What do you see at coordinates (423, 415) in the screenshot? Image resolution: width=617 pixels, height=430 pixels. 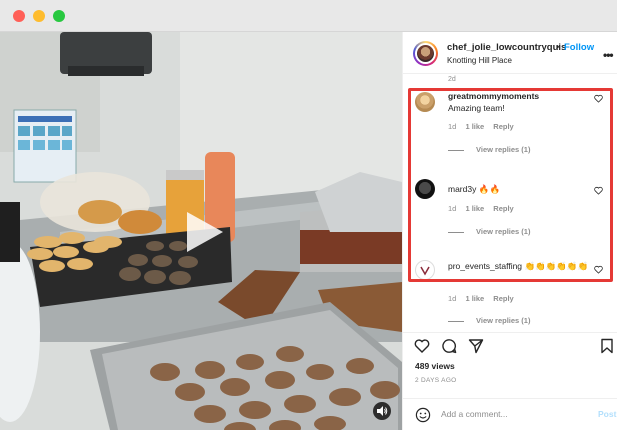 I see `emoji-icon` at bounding box center [423, 415].